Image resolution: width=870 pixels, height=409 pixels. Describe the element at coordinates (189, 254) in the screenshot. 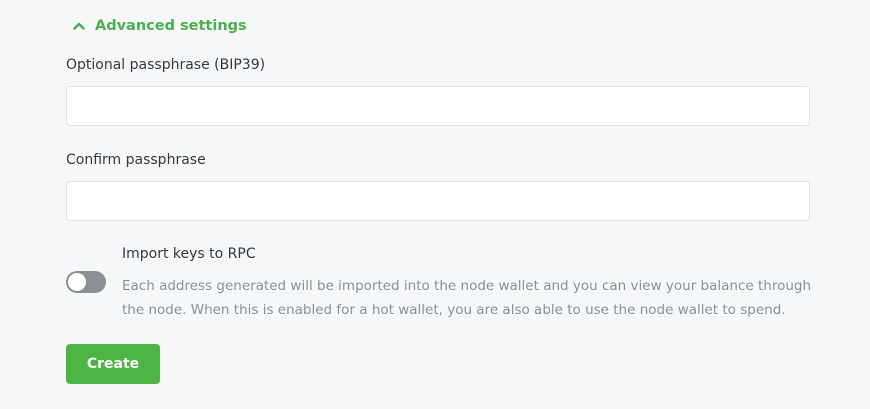

I see `import-keys-rpc-title: Import keys to RPC` at that location.